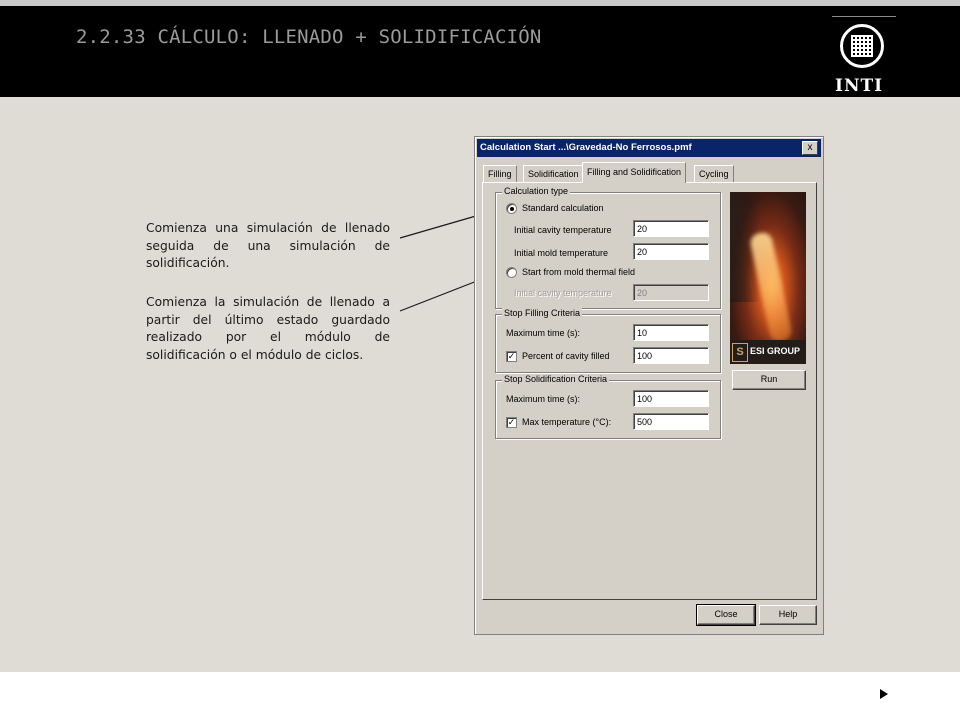  I want to click on tab-cycling: Cycling, so click(714, 173).